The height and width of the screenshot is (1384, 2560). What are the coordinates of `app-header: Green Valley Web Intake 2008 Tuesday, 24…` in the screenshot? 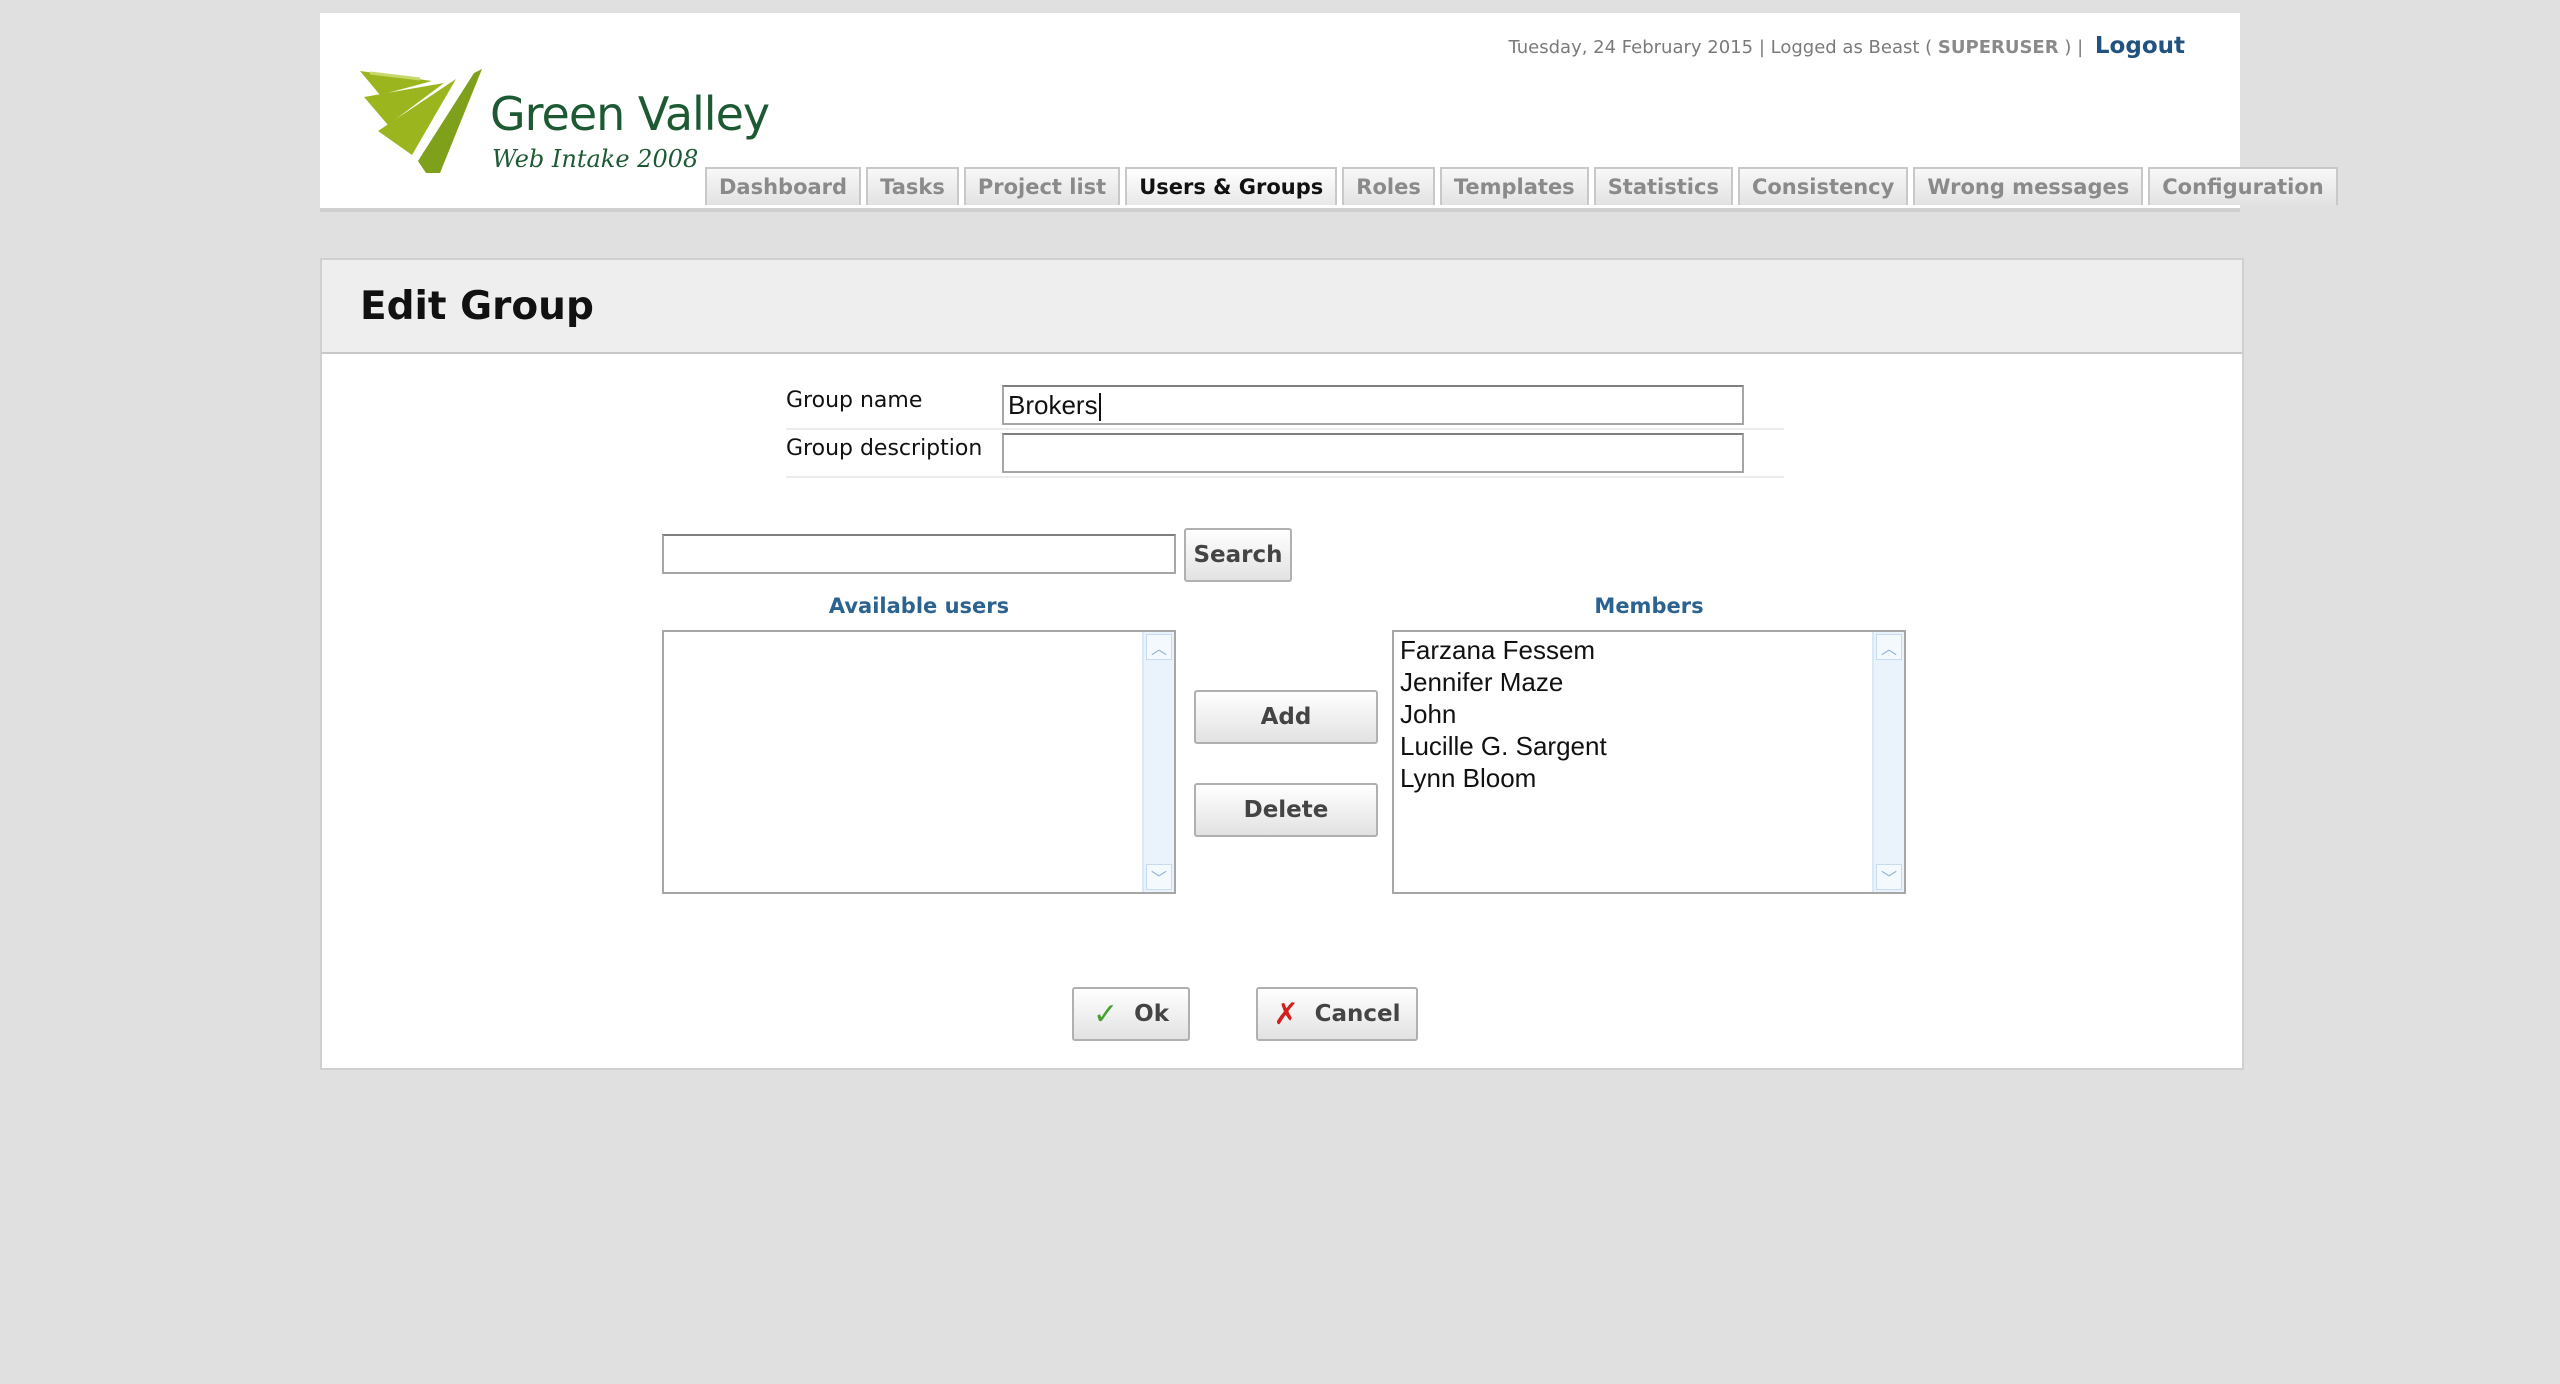 It's located at (1329, 112).